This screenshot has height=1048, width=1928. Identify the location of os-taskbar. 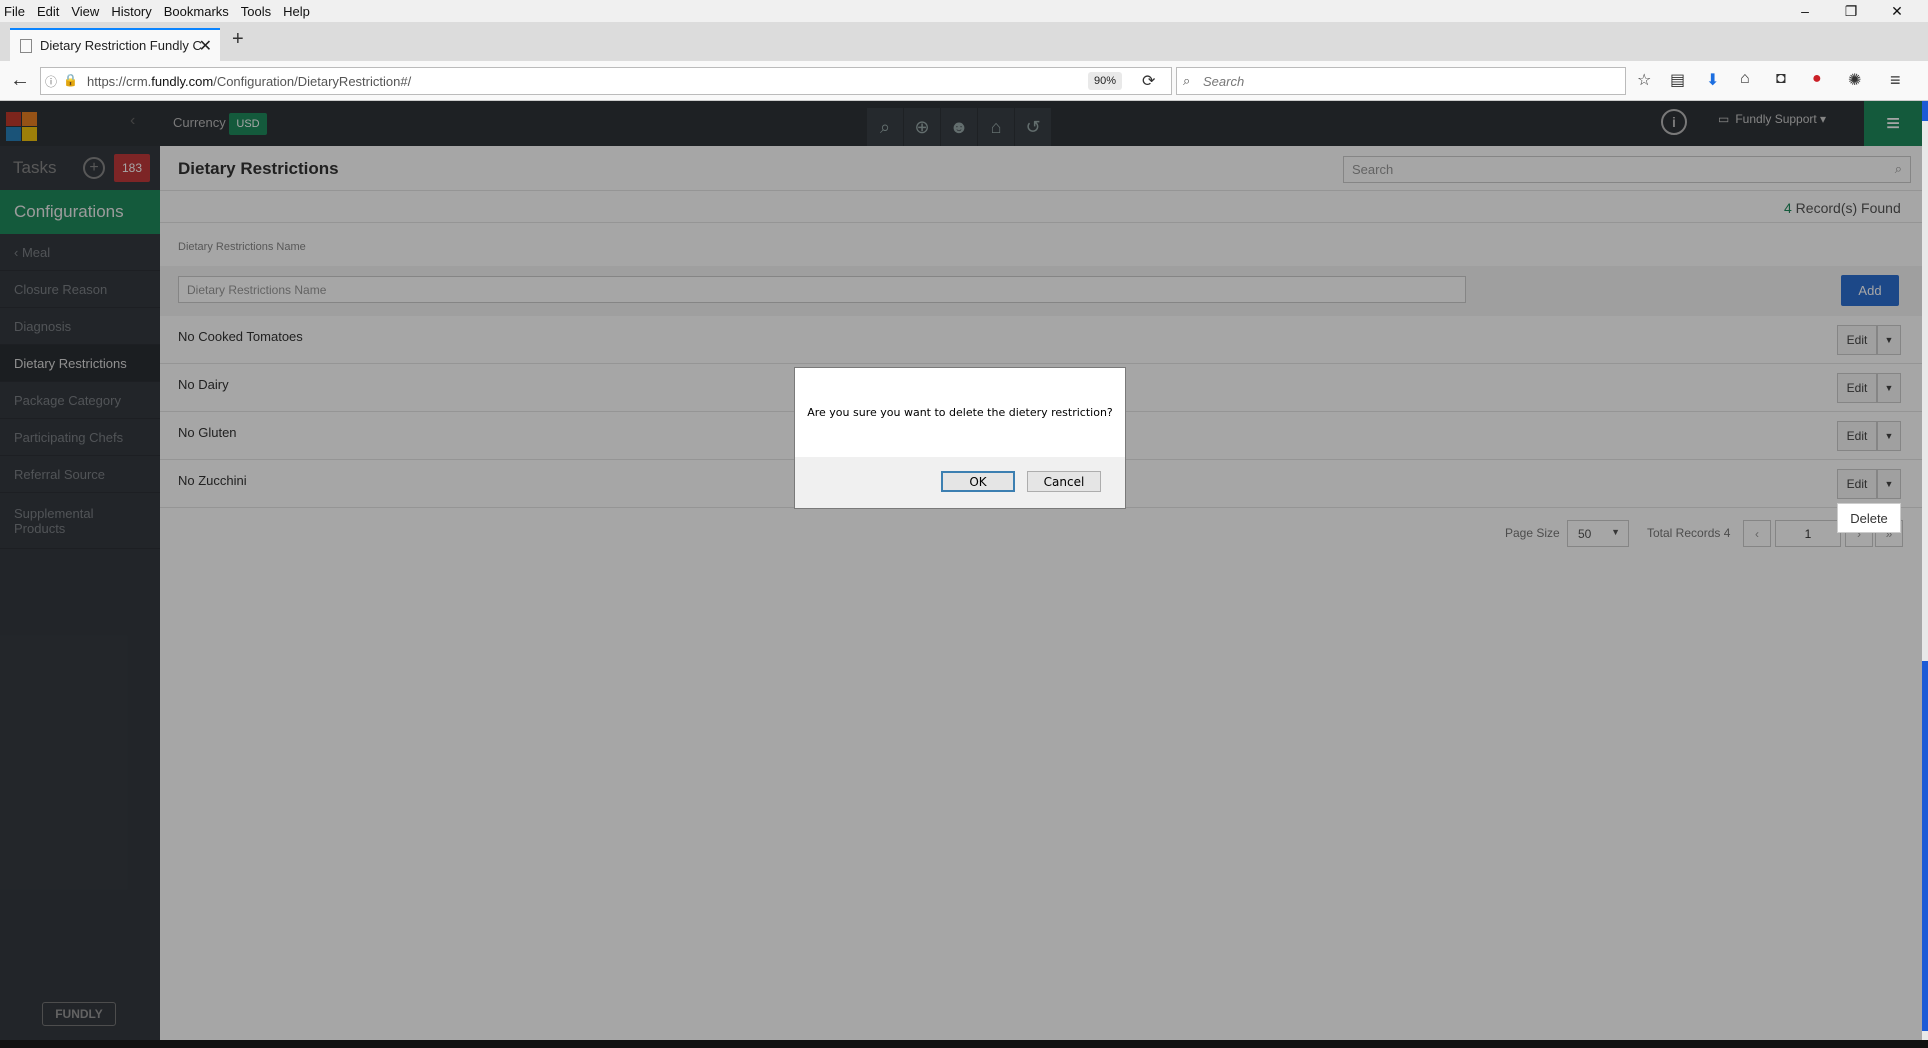
(964, 1044).